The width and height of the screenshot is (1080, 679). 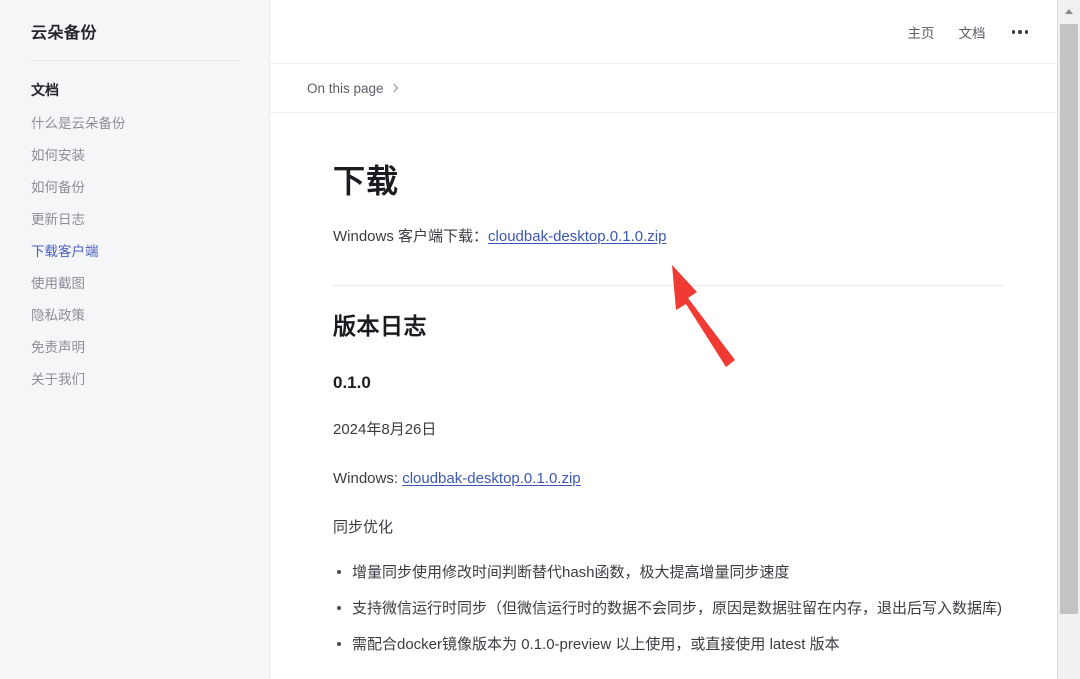 I want to click on sidebar-divider, so click(x=135, y=60).